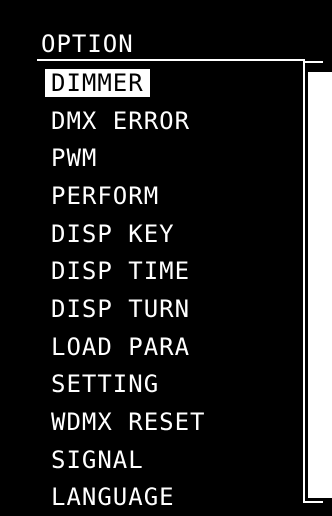  I want to click on menu-item-dmx-error: DMX ERROR, so click(128, 121).